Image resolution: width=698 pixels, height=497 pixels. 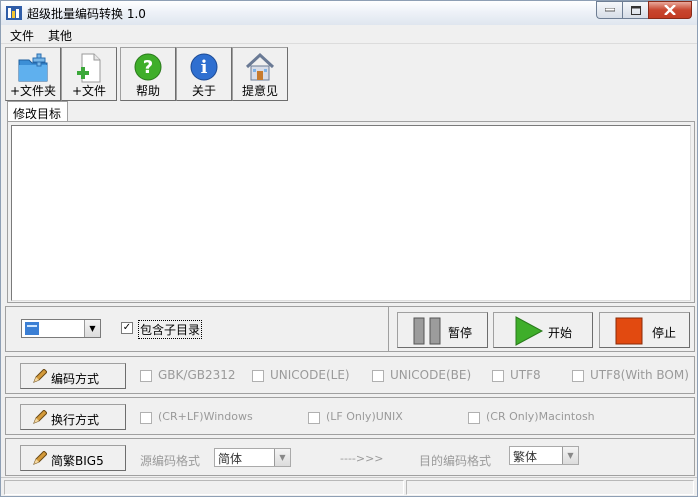 What do you see at coordinates (310, 375) in the screenshot?
I see `unicode-le-label: UNICODE(LE)` at bounding box center [310, 375].